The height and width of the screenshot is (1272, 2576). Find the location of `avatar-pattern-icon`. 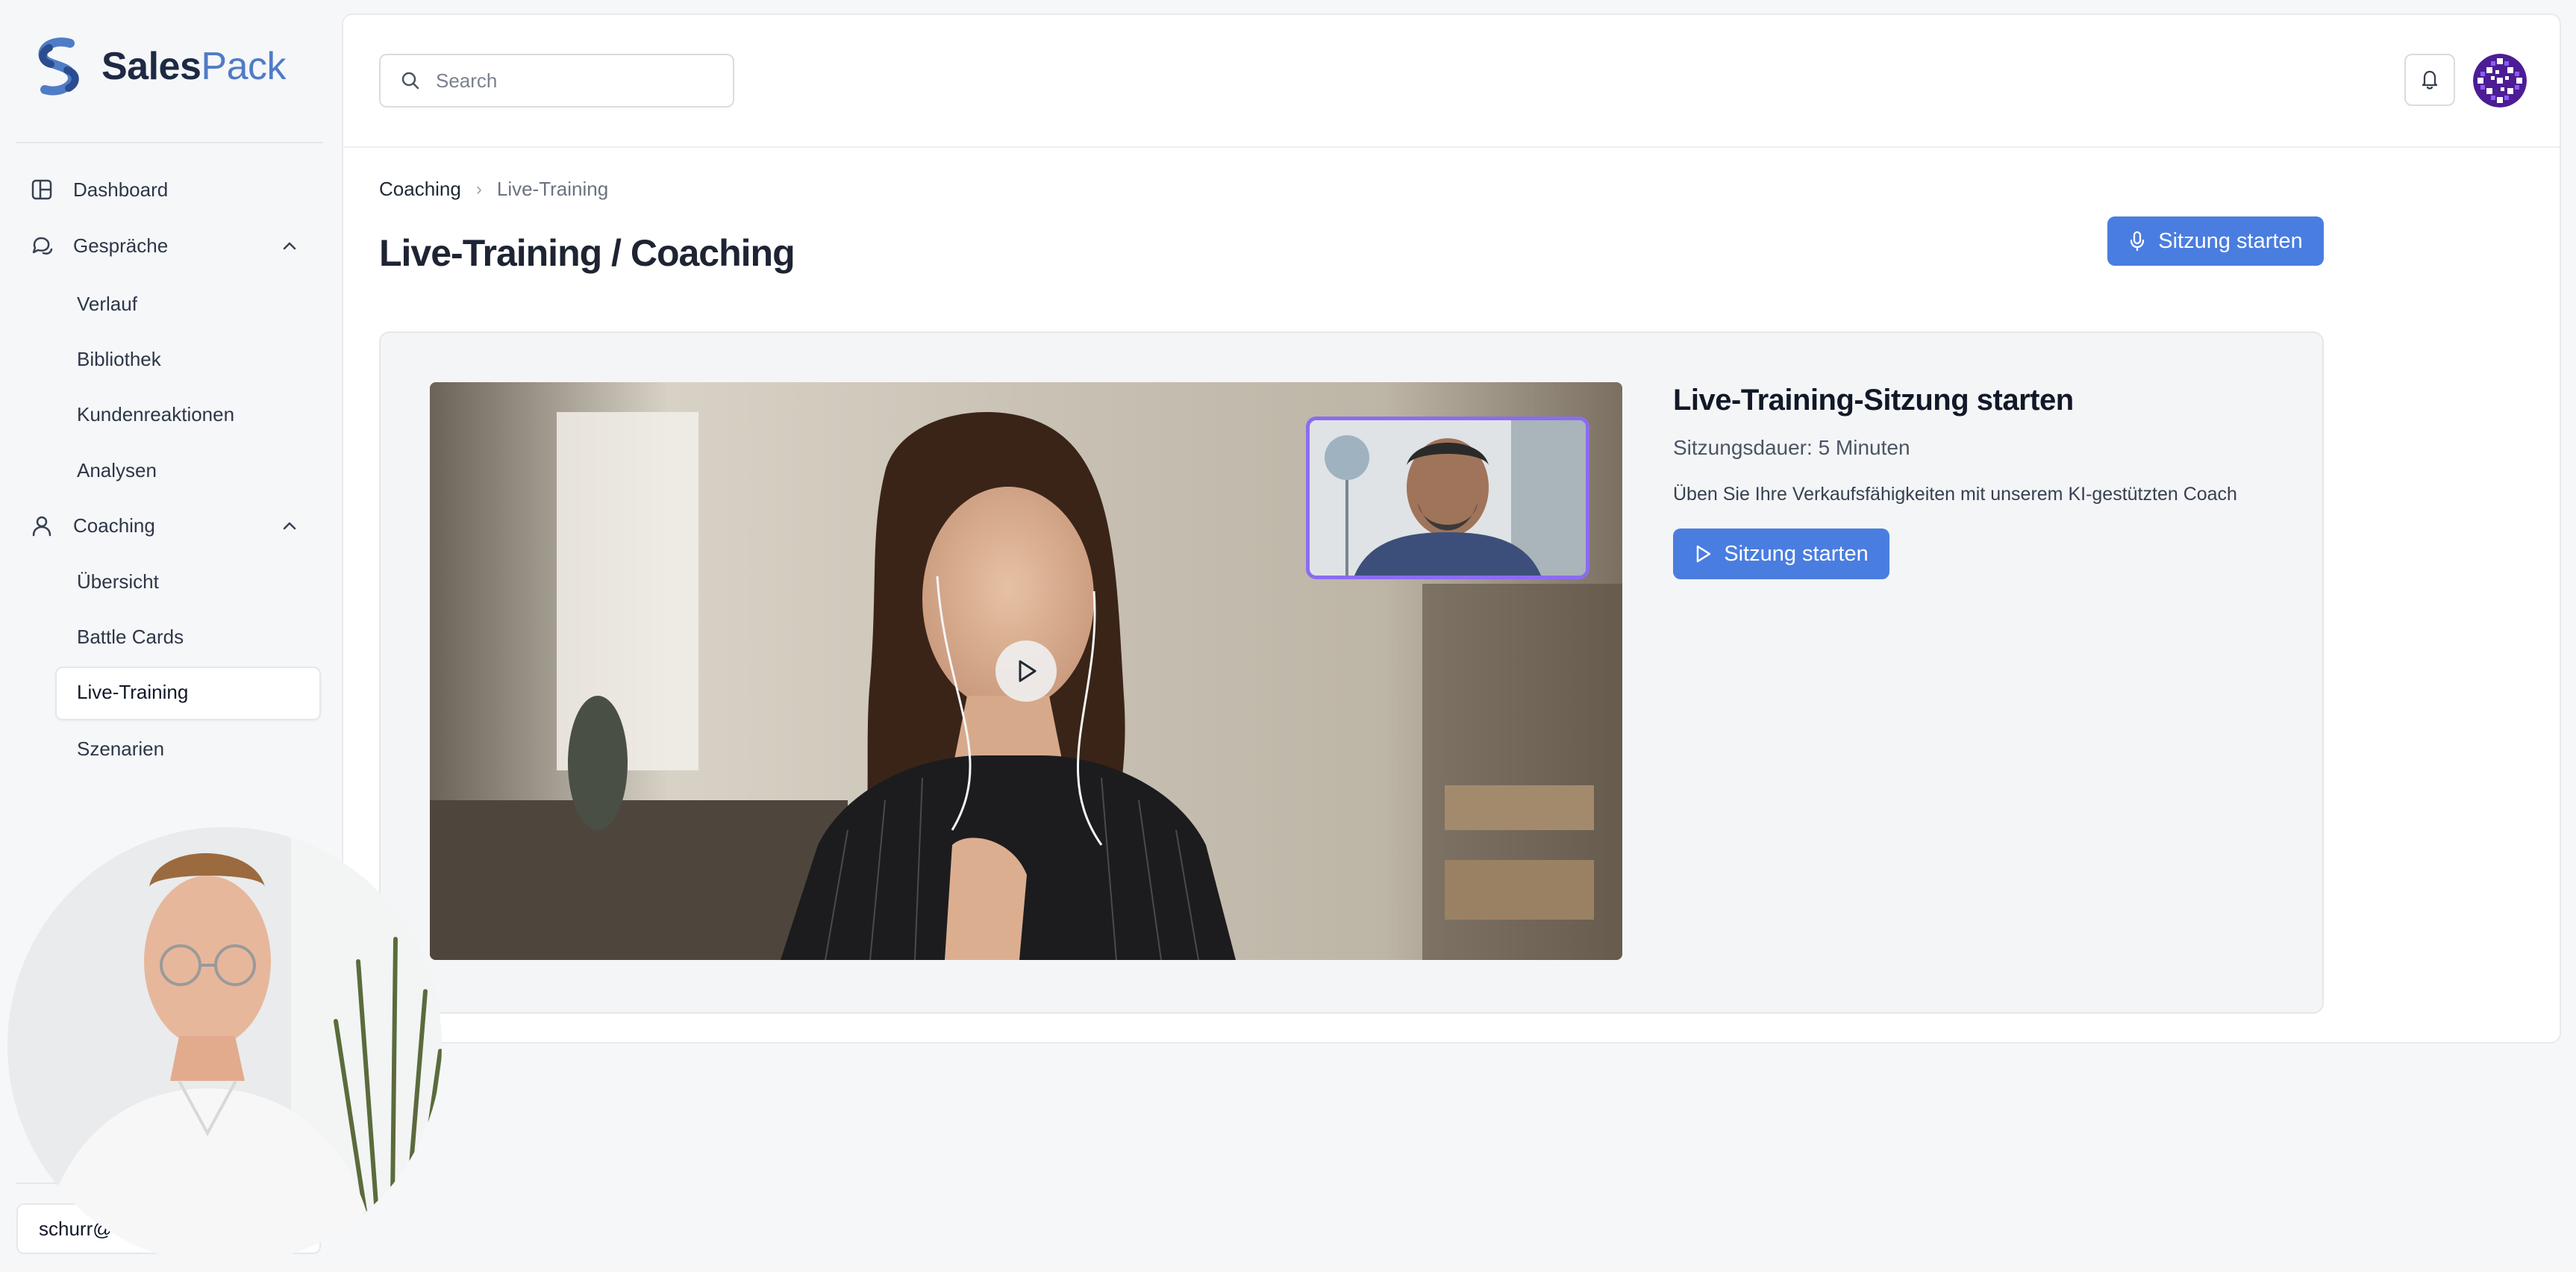

avatar-pattern-icon is located at coordinates (2500, 80).